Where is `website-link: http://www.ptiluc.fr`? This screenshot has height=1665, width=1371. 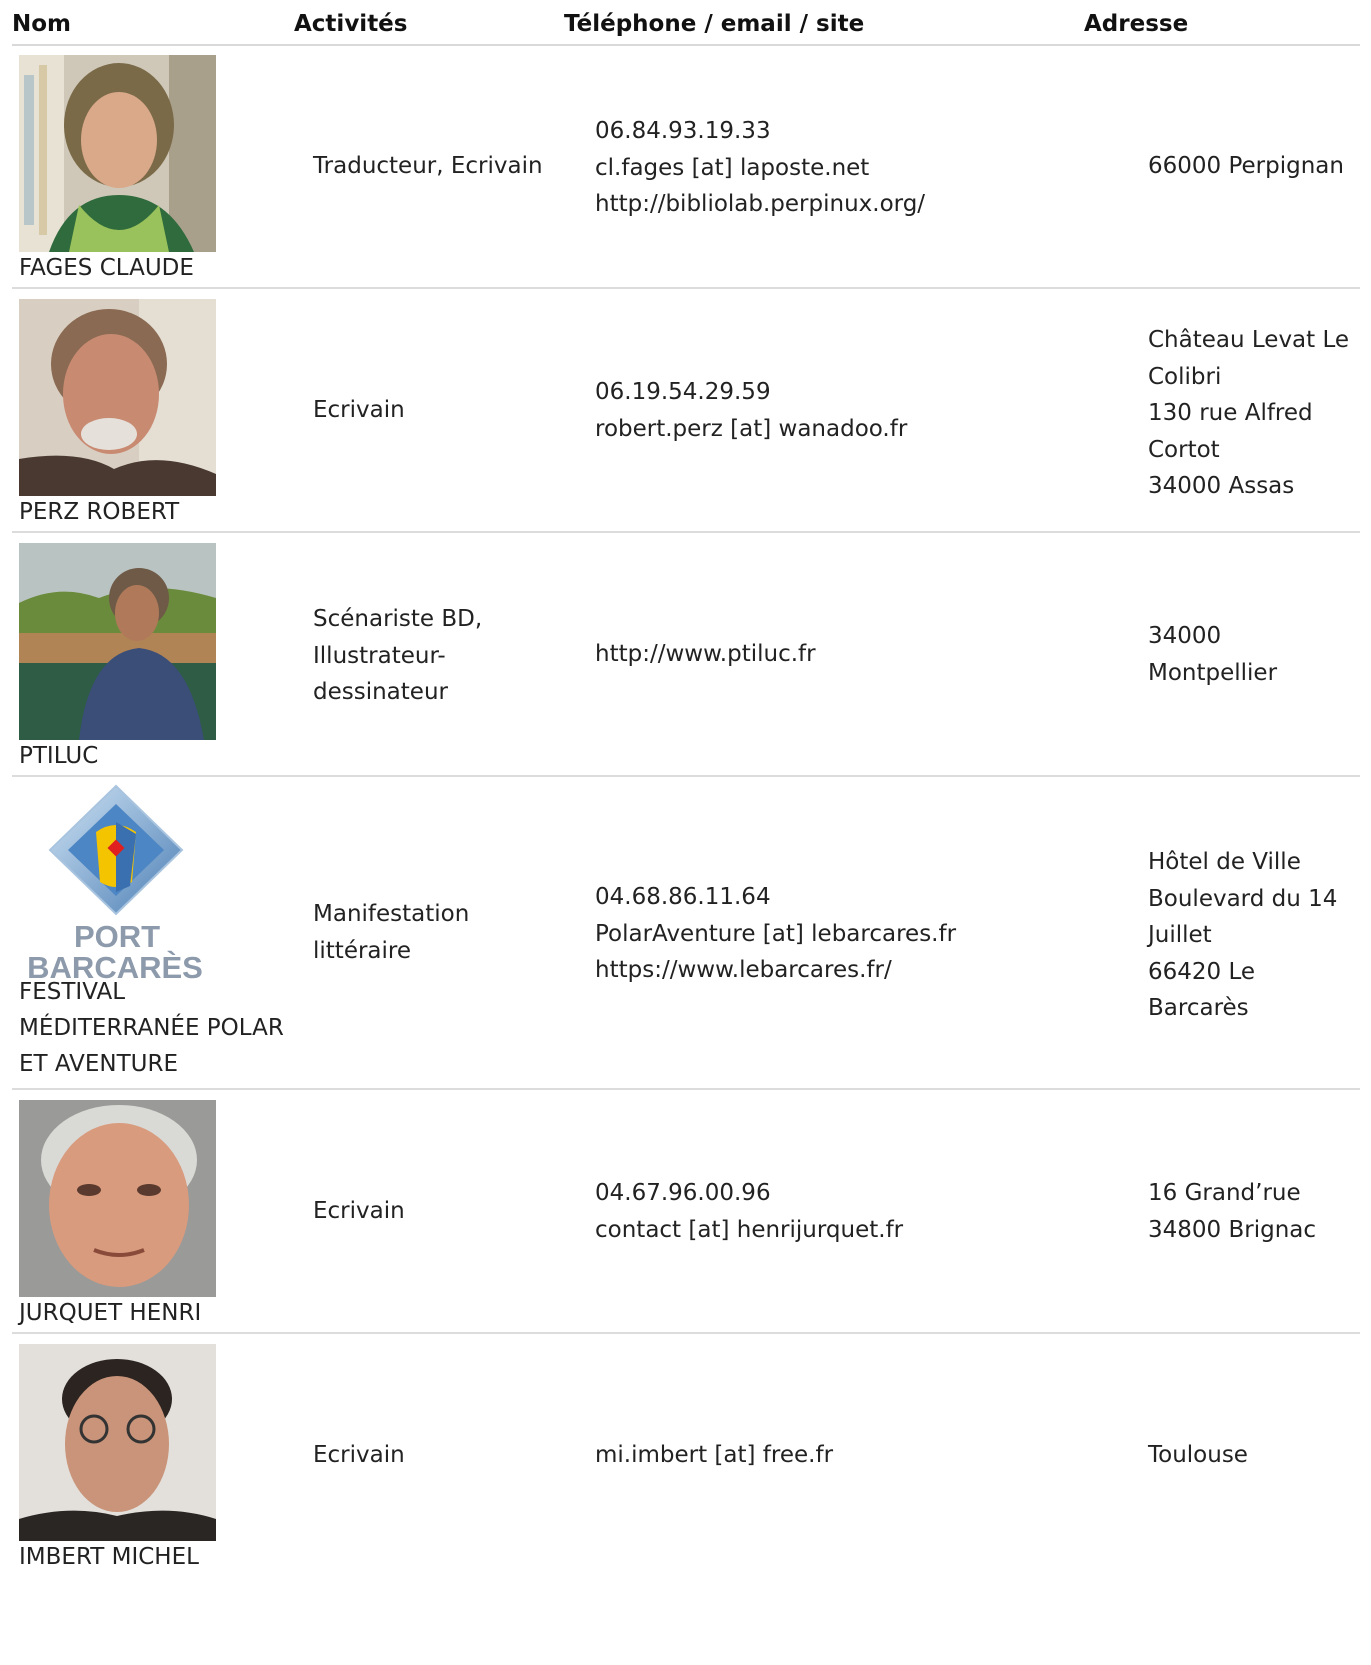 website-link: http://www.ptiluc.fr is located at coordinates (865, 654).